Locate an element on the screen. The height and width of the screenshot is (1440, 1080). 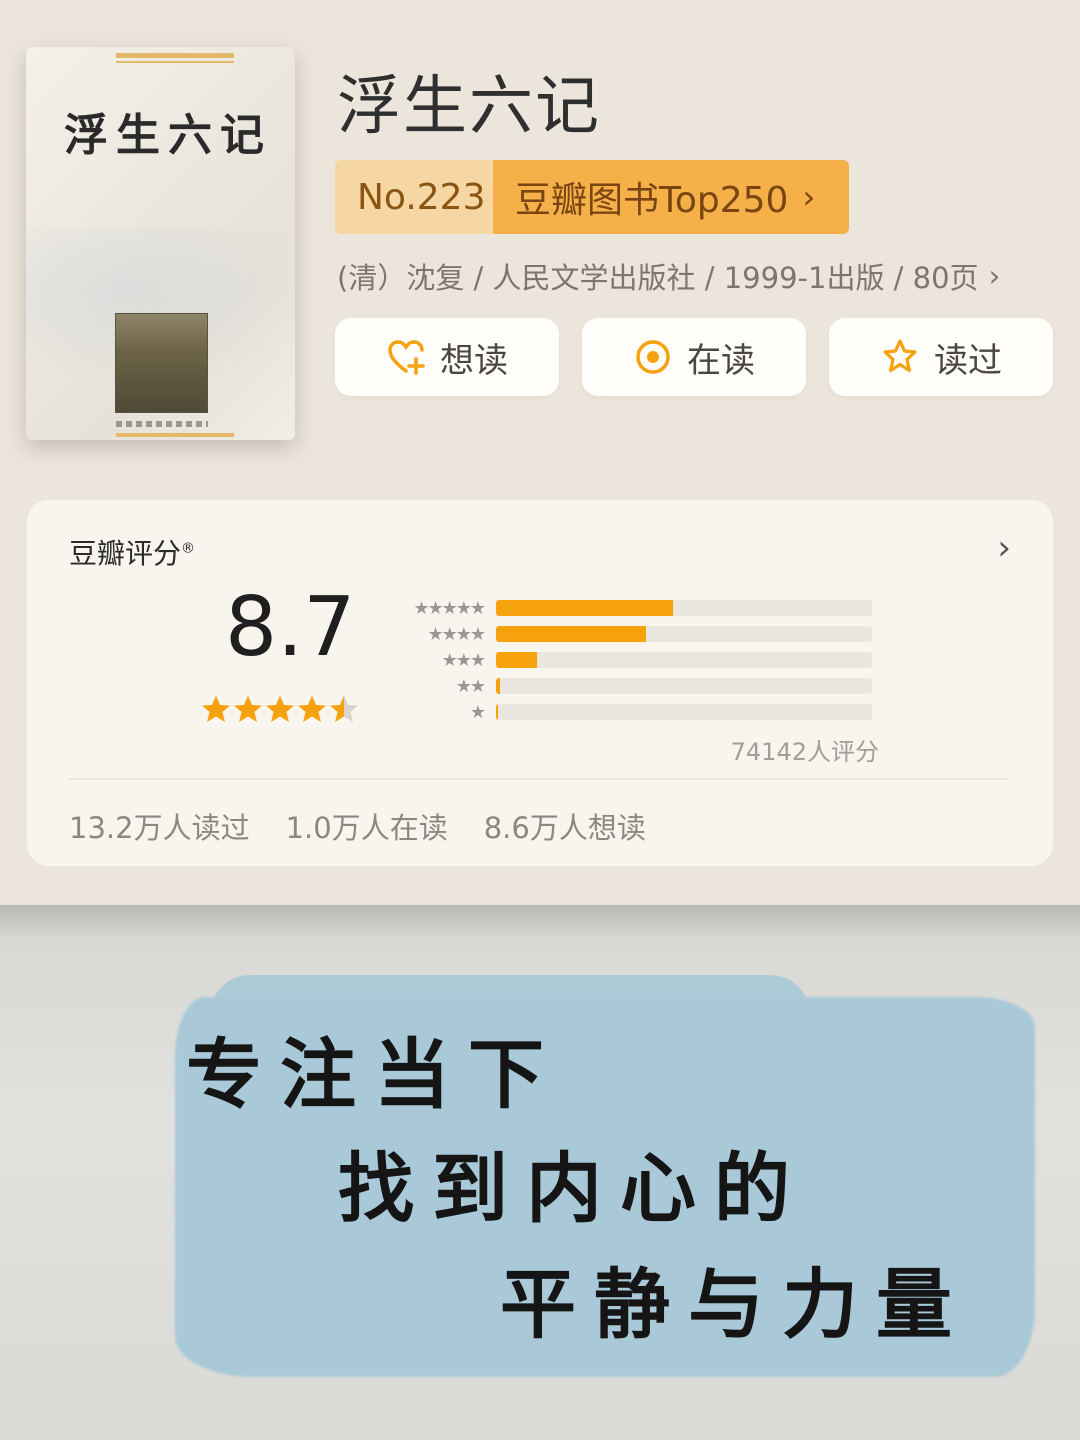
rating-bar-row: ★★★★ is located at coordinates (637, 634).